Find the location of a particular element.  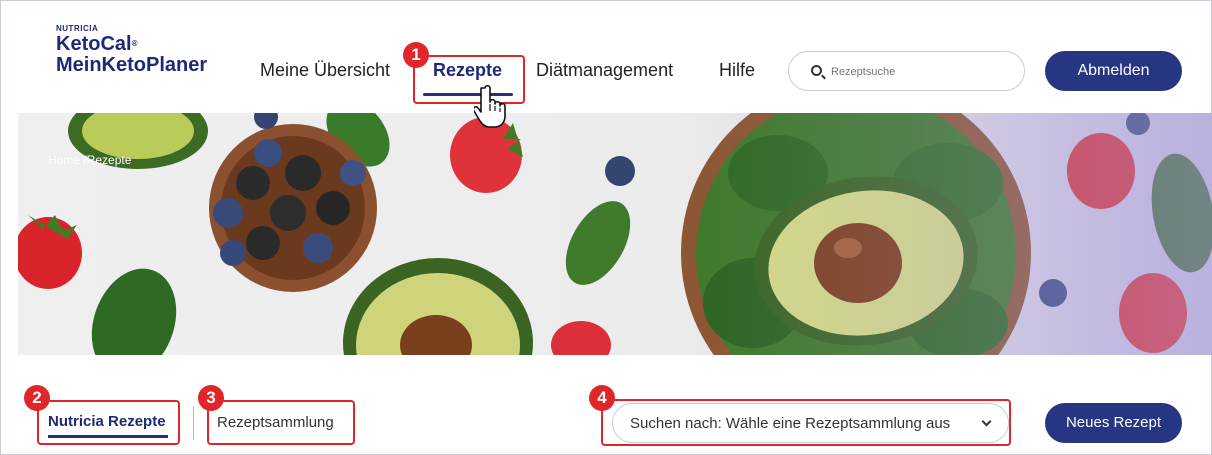

hand-cursor-icon is located at coordinates (490, 106).